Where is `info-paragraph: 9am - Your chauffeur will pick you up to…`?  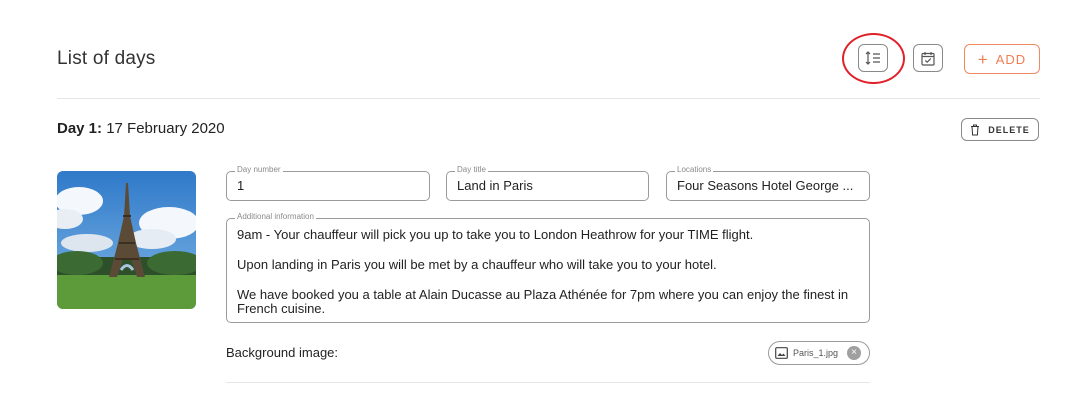
info-paragraph: 9am - Your chauffeur will pick you up to… is located at coordinates (495, 234).